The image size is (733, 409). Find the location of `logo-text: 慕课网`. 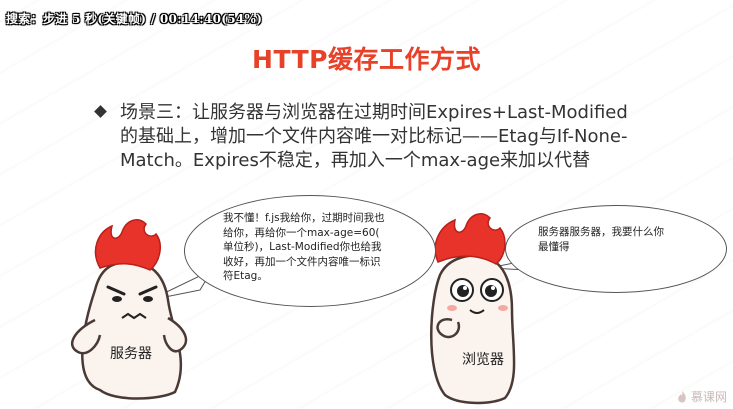

logo-text: 慕课网 is located at coordinates (708, 397).